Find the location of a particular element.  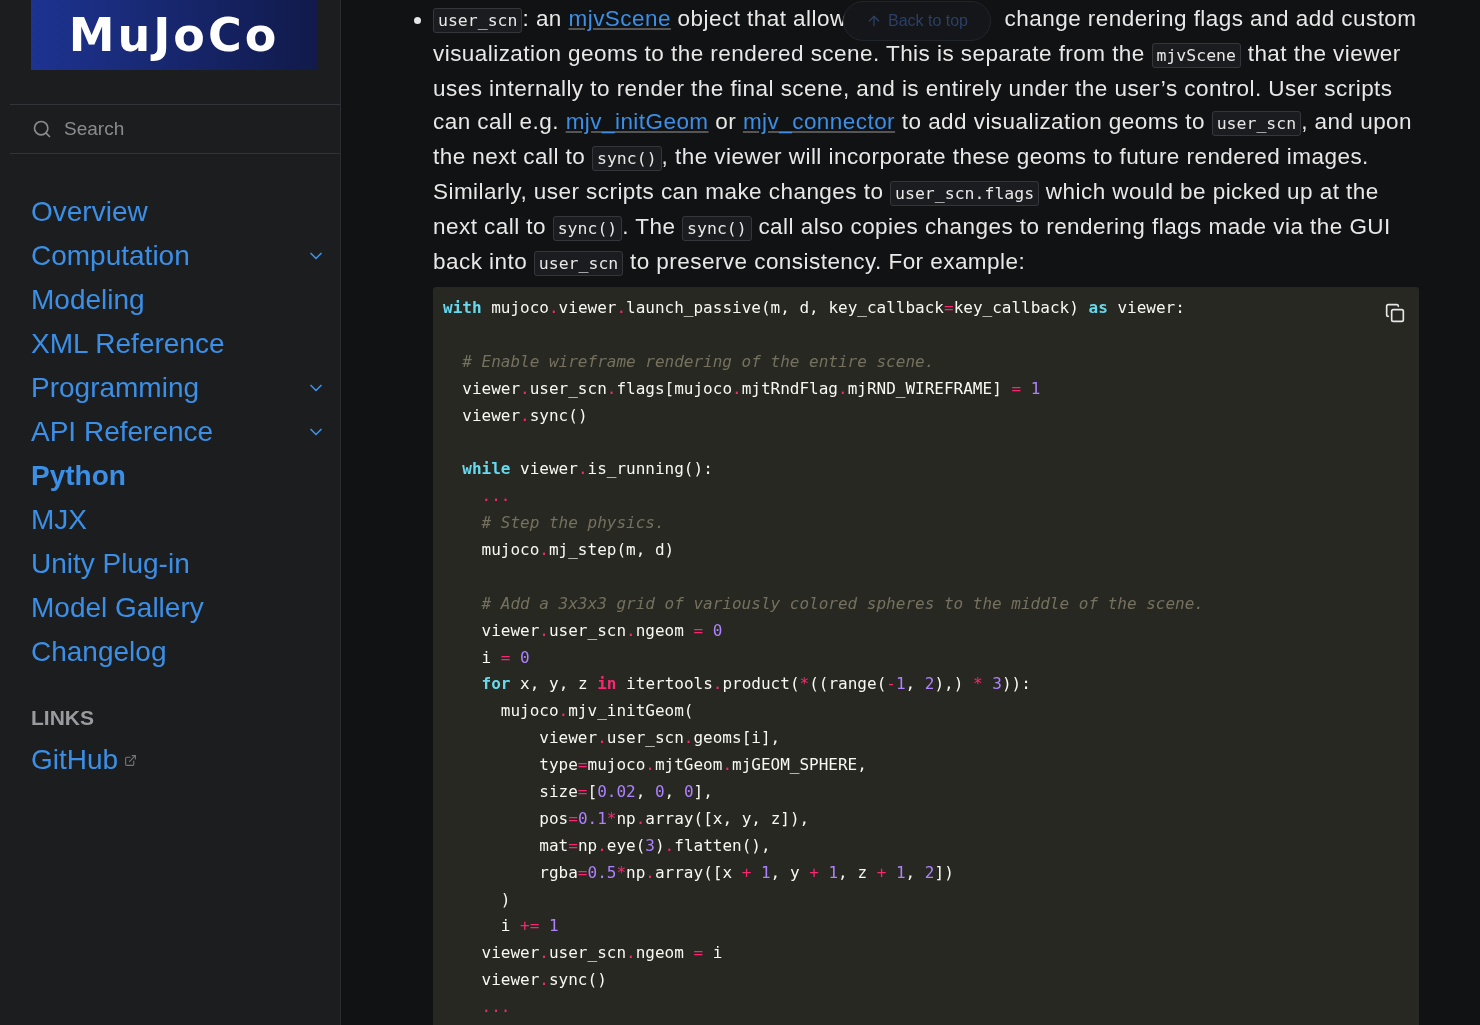

code-line: mujoco.mj_step(m, d) is located at coordinates (577, 550).